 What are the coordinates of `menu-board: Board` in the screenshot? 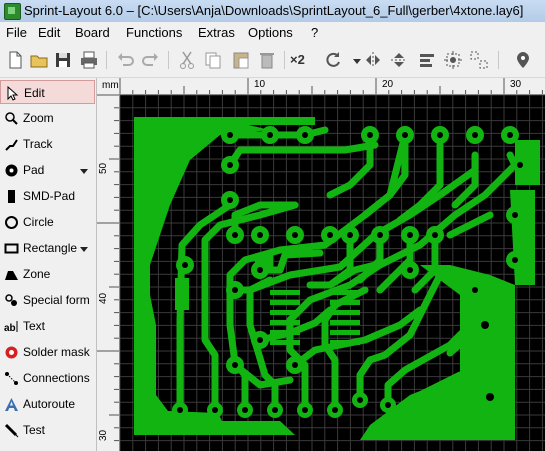 It's located at (92, 32).